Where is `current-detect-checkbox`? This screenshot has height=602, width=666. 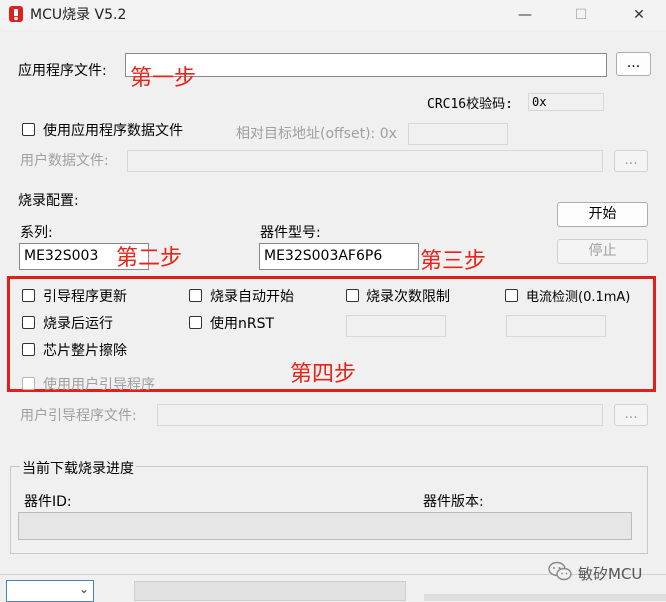 current-detect-checkbox is located at coordinates (511, 295).